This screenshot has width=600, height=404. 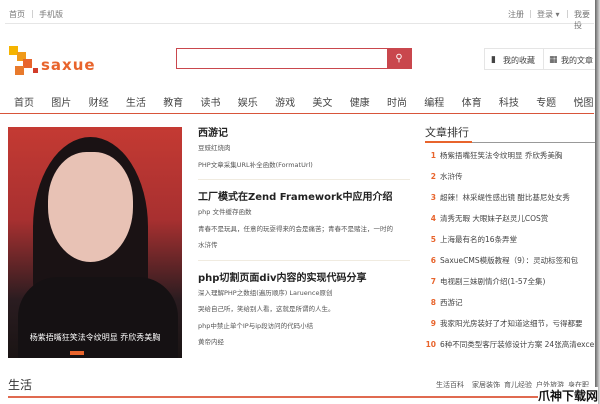 I want to click on window-edge, so click(x=597, y=202).